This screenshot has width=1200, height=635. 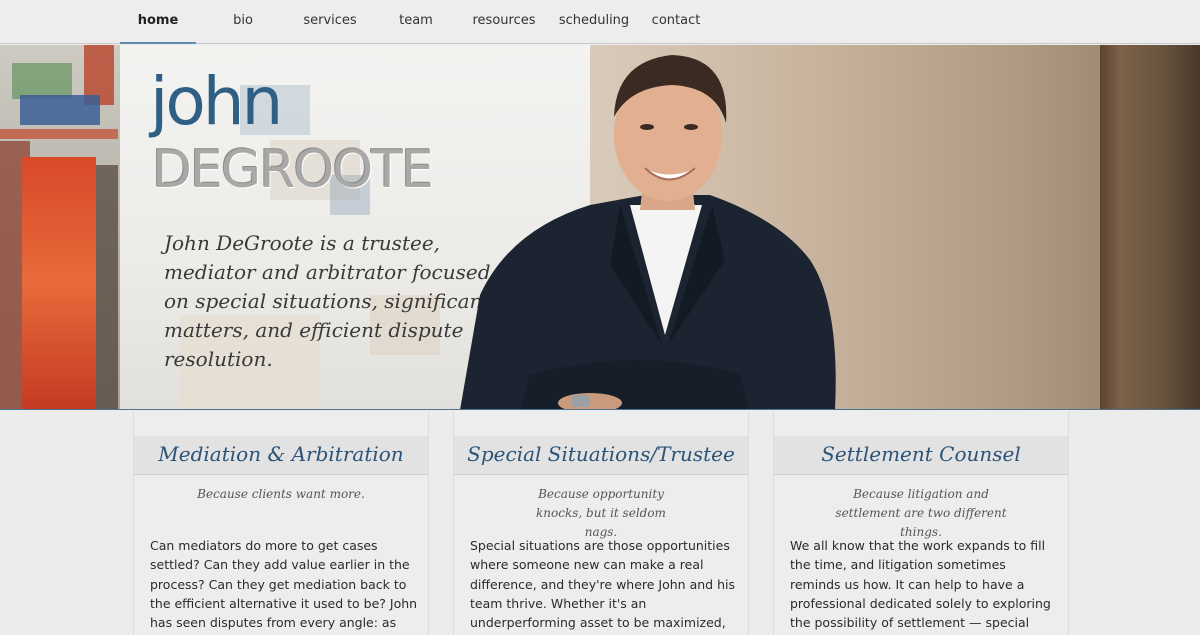 What do you see at coordinates (601, 443) in the screenshot?
I see `column-title: Special Situations/Trustee` at bounding box center [601, 443].